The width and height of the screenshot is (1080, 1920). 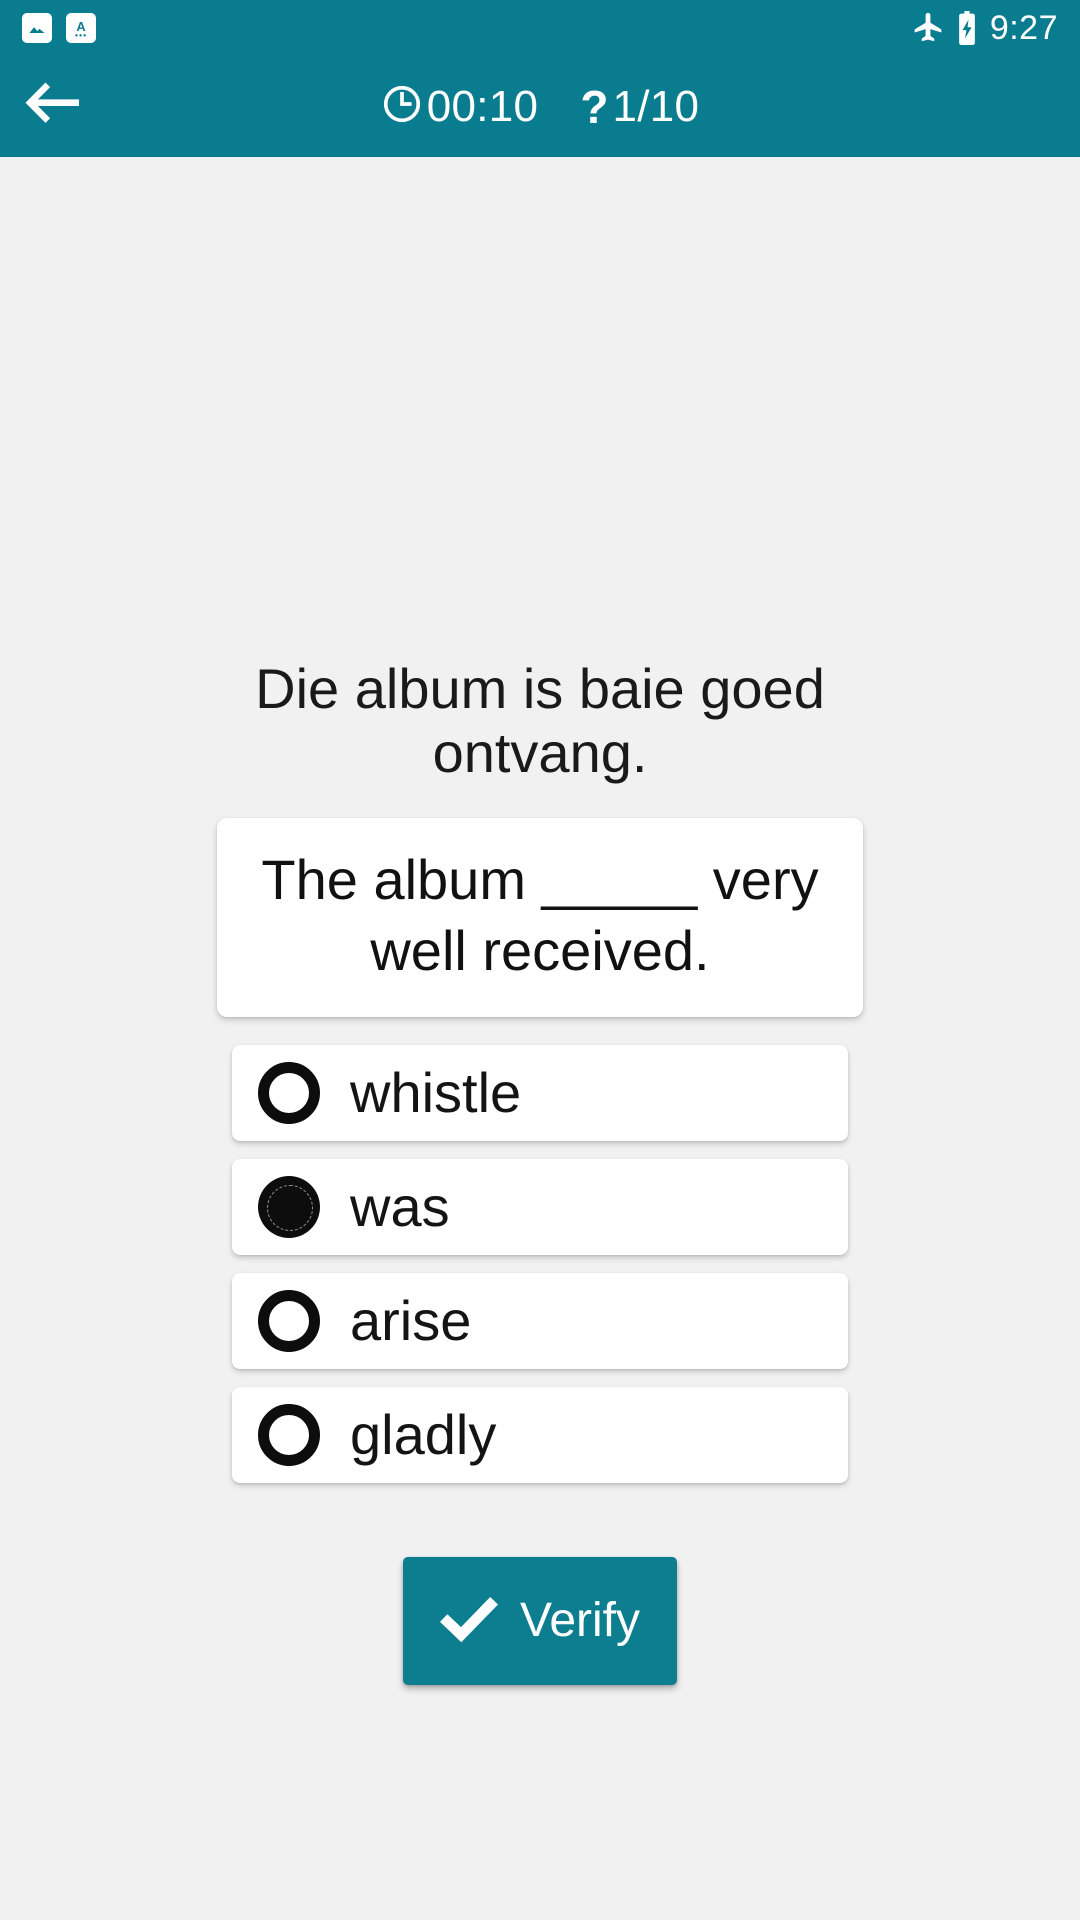 What do you see at coordinates (540, 28) in the screenshot?
I see `status-bar: A 9:27` at bounding box center [540, 28].